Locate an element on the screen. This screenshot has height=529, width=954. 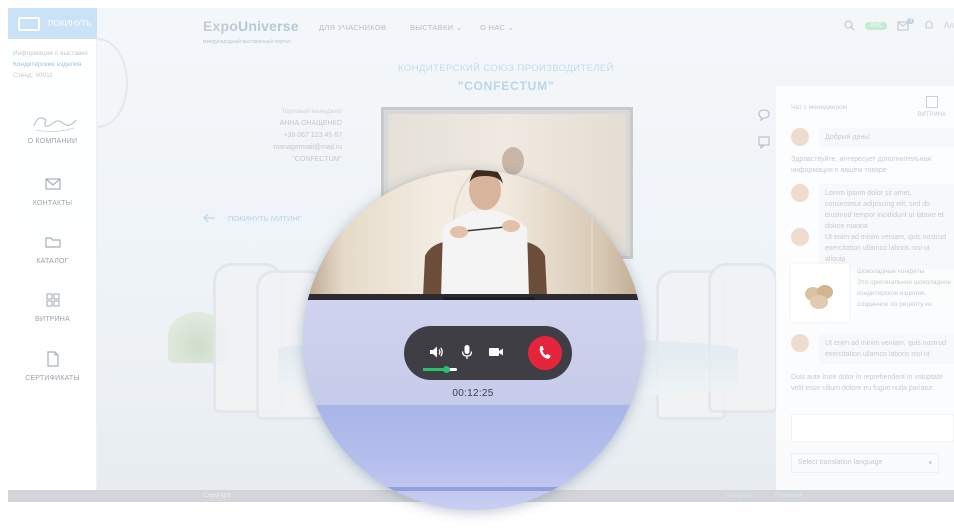
chat-bubble-icon is located at coordinates (764, 115).